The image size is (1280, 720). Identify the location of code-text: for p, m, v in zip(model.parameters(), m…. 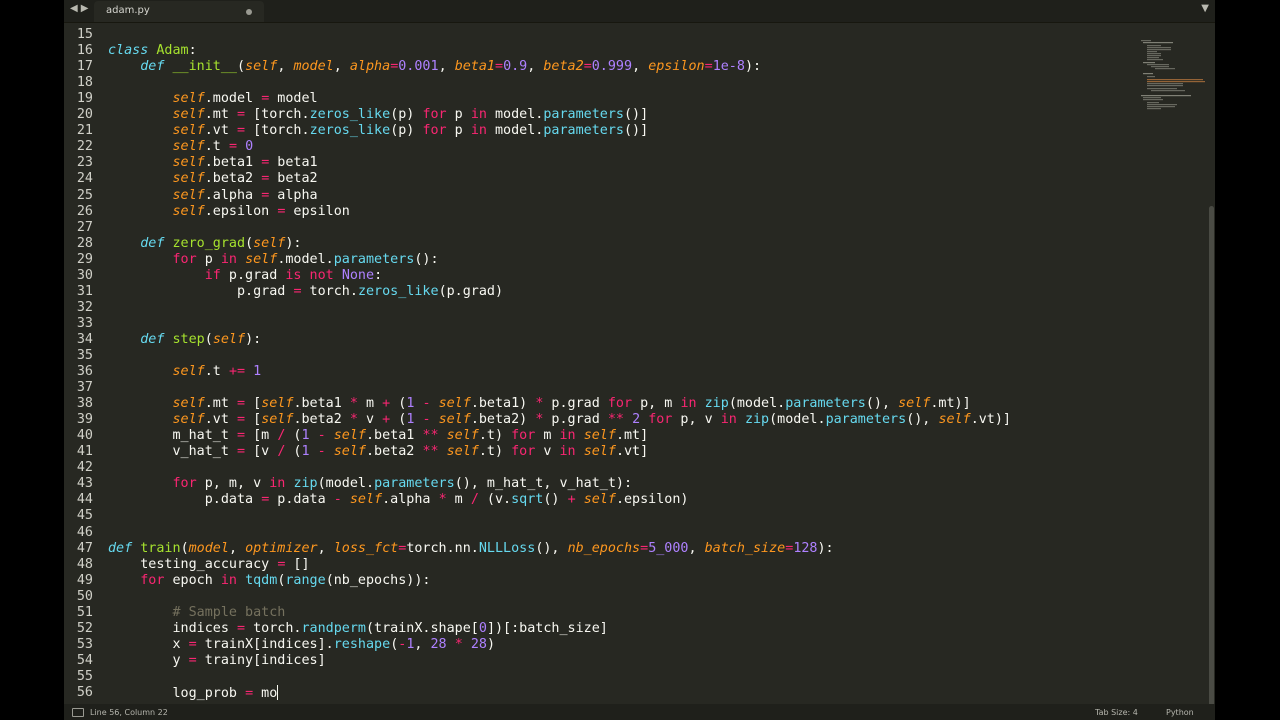
(370, 484).